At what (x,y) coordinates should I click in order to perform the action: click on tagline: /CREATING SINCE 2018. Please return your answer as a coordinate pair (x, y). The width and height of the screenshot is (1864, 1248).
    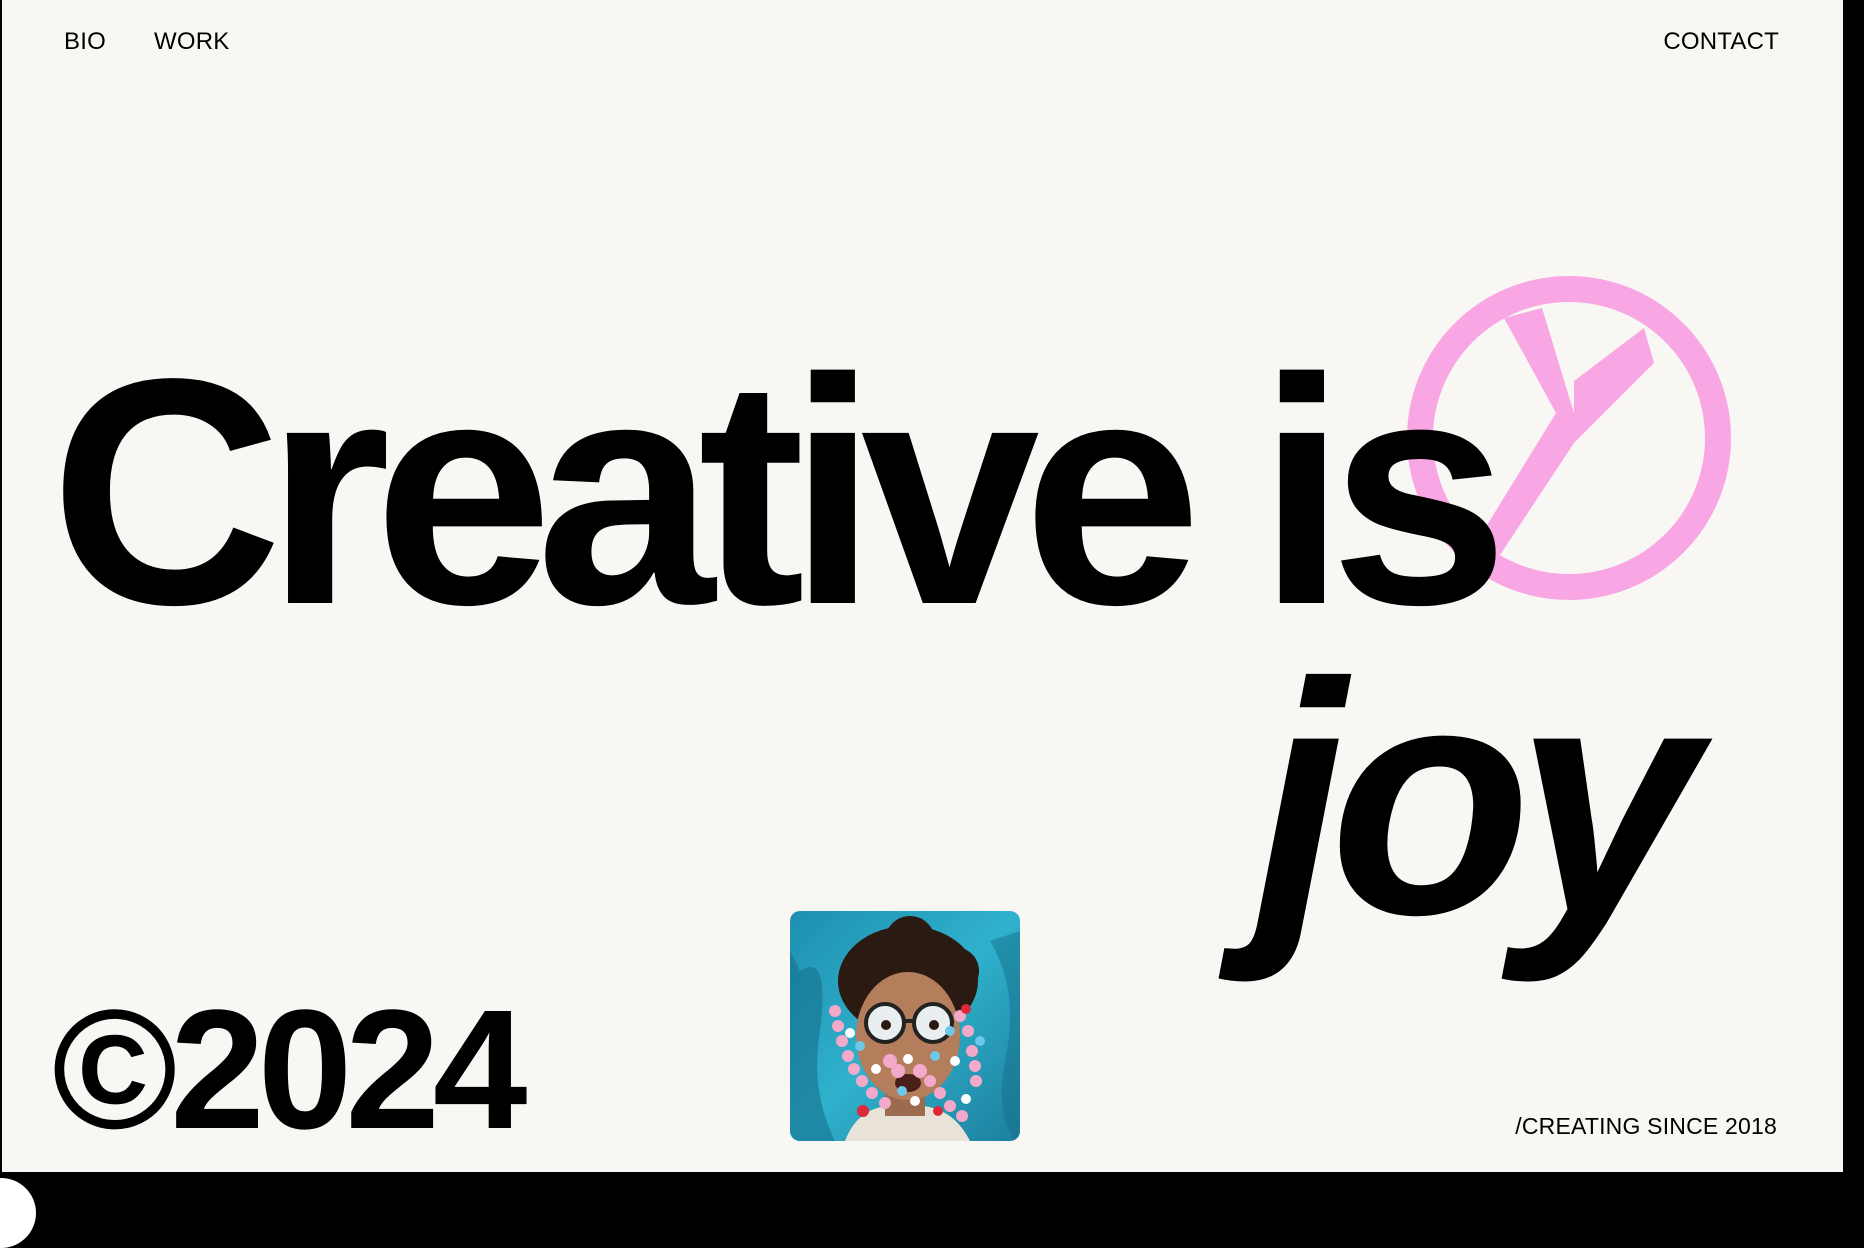
    Looking at the image, I should click on (1646, 1126).